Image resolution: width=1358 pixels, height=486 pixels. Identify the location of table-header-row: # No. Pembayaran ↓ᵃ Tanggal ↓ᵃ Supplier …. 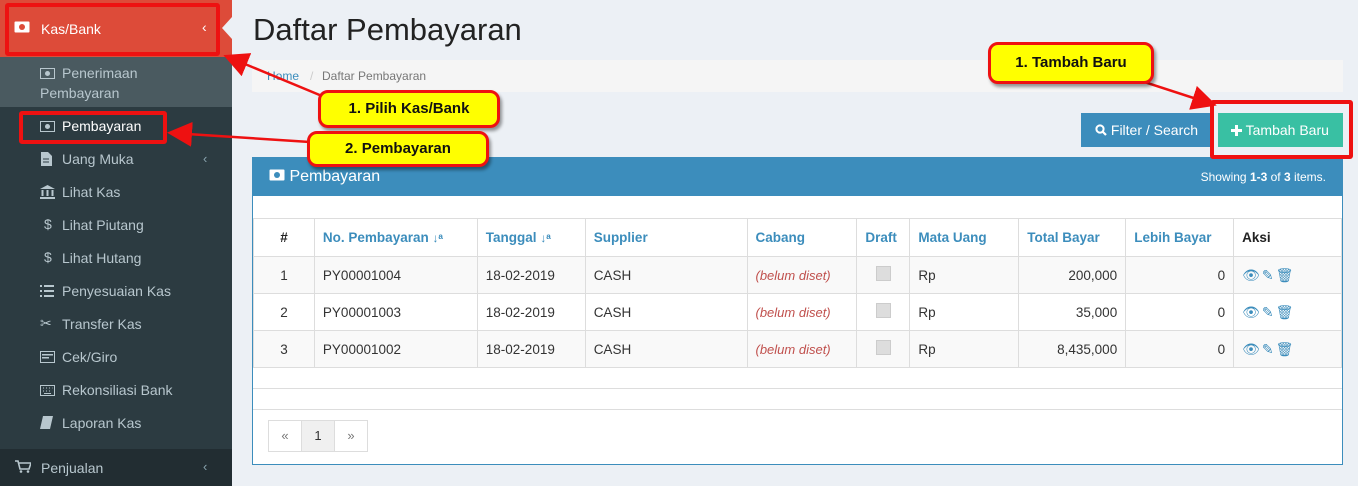
(797, 237).